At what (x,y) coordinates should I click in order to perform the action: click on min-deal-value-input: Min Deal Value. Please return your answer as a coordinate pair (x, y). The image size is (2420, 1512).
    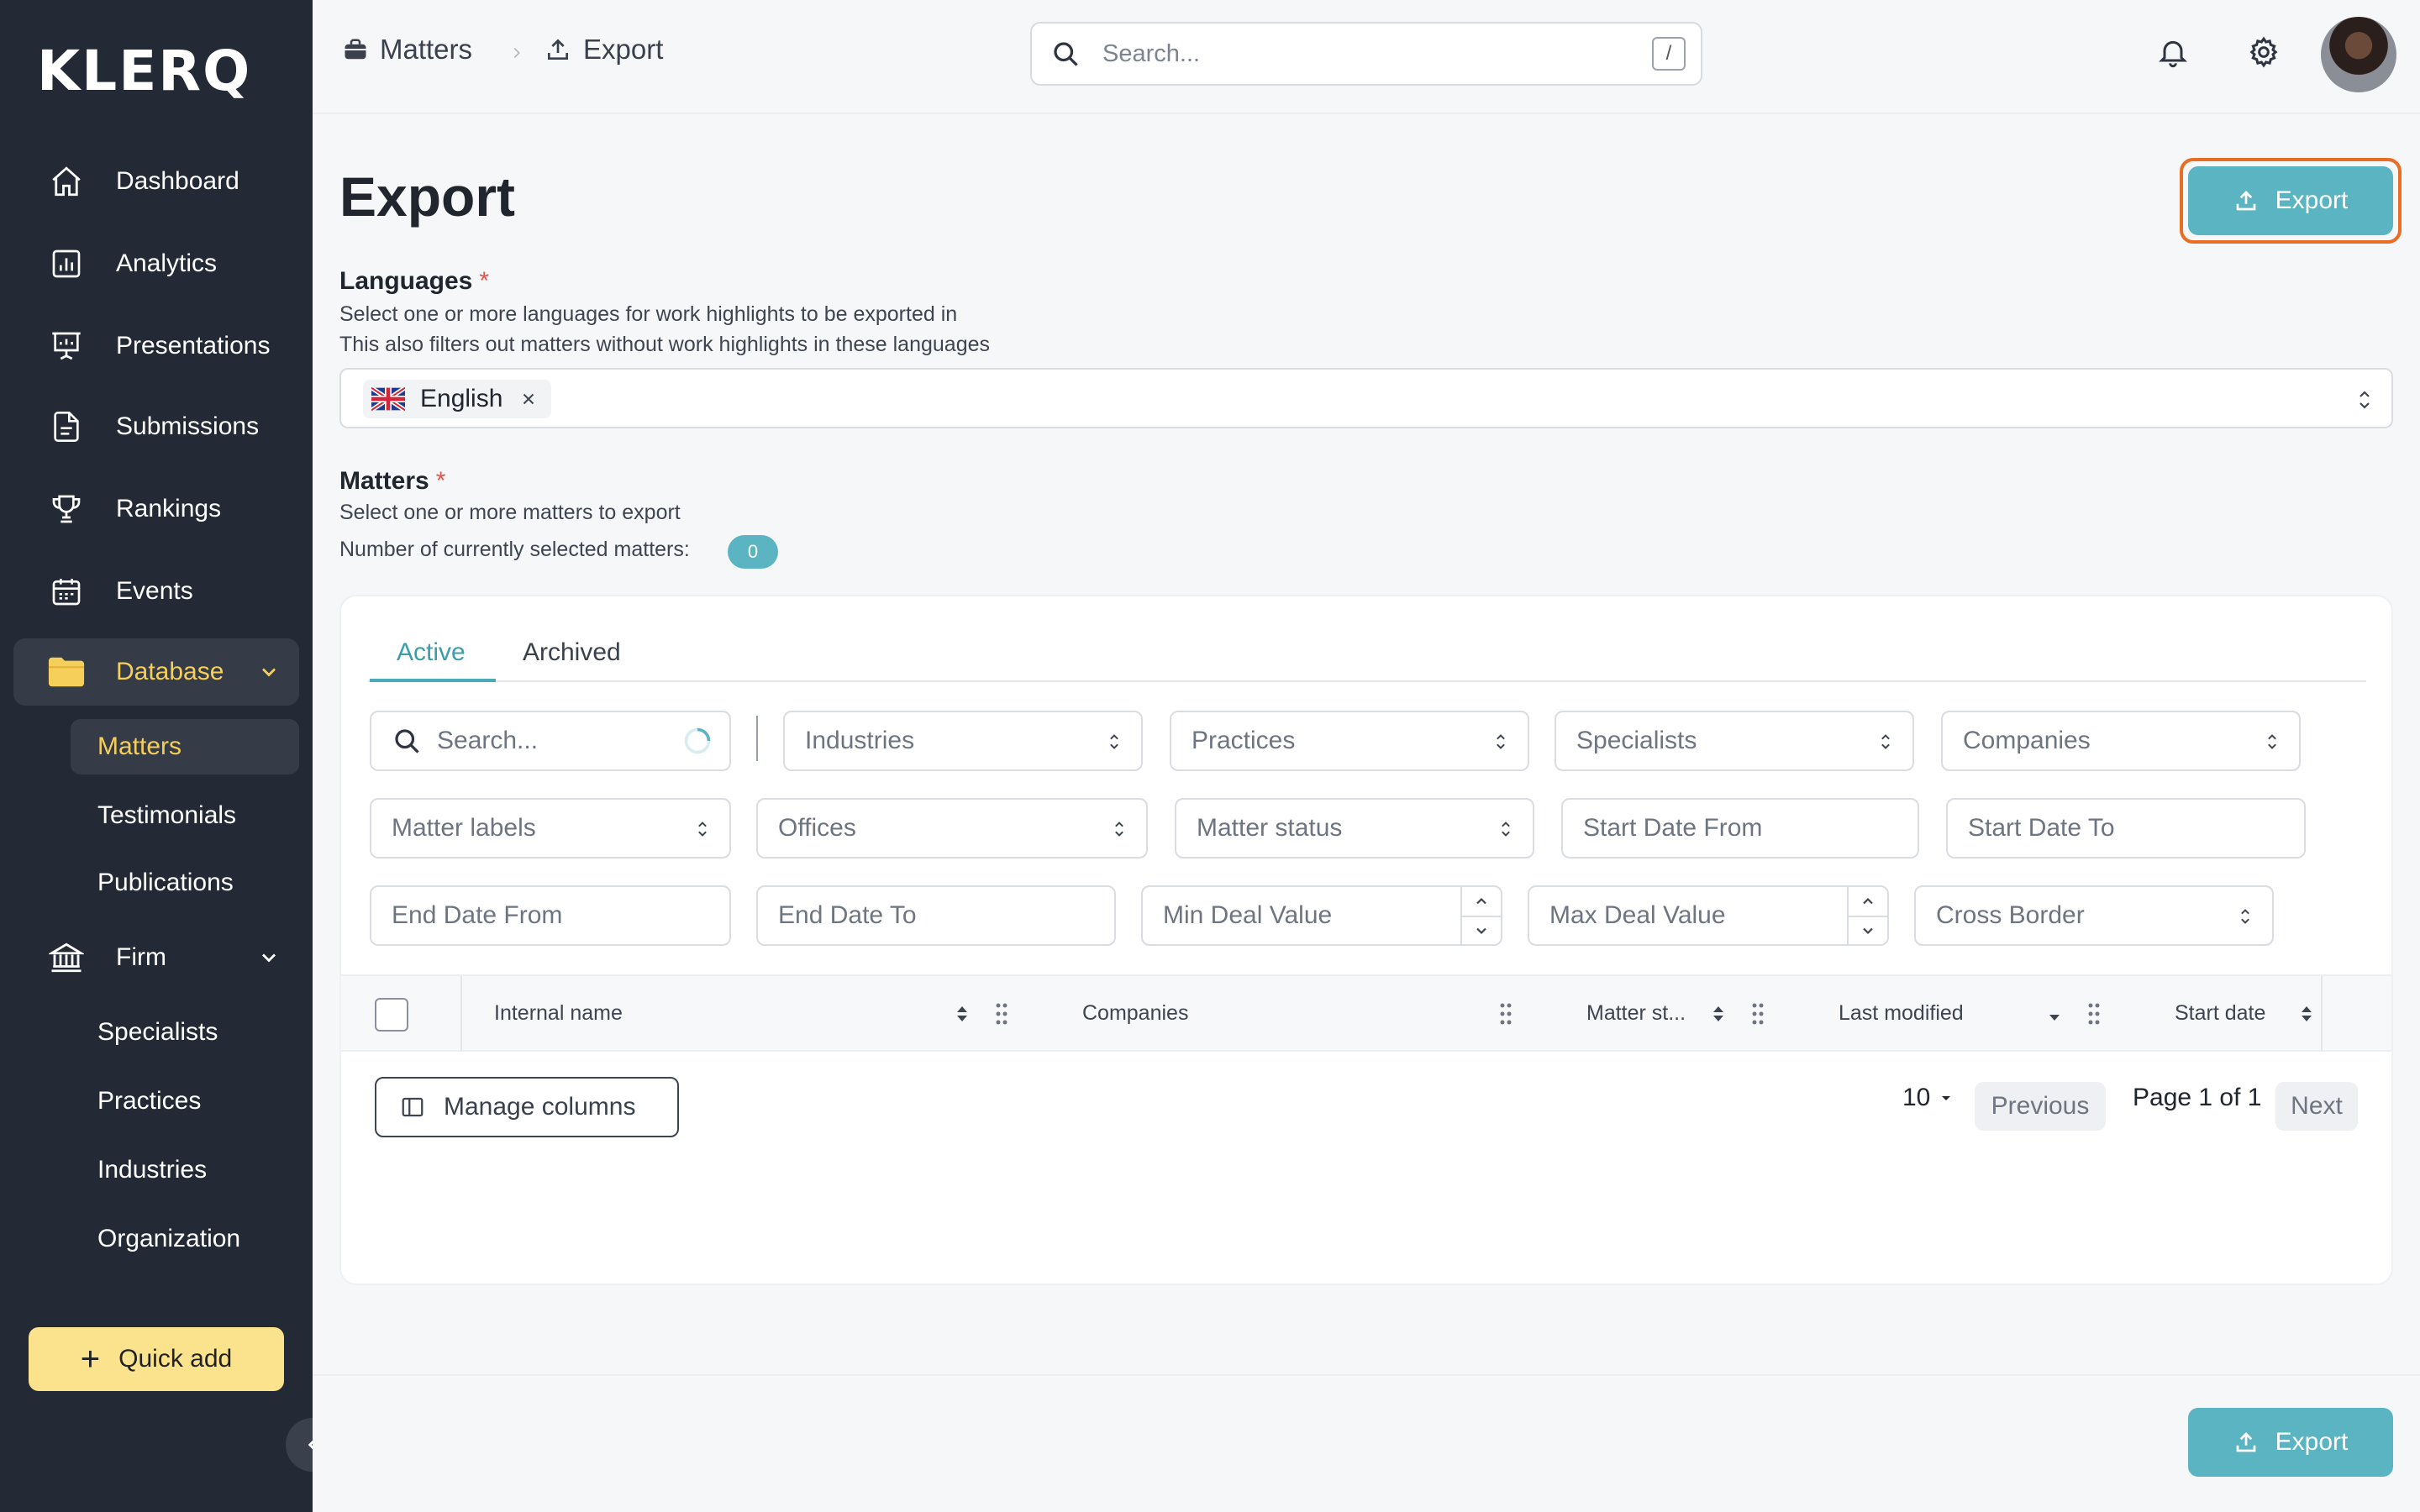
    Looking at the image, I should click on (1321, 915).